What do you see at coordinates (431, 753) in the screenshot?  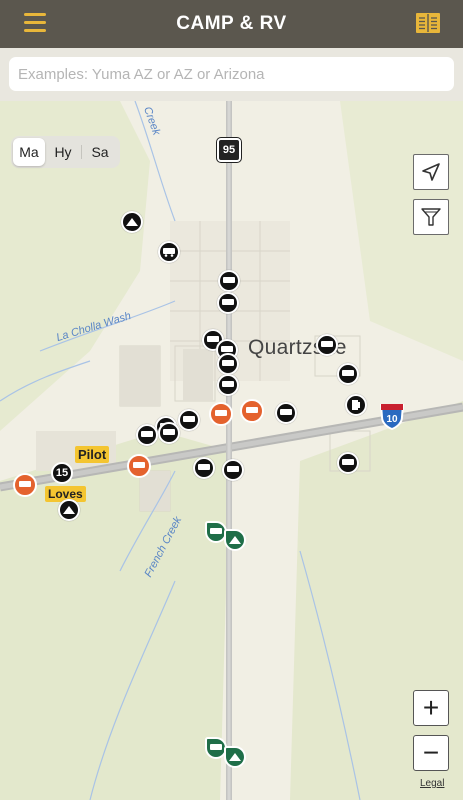 I see `zoom-out-button: −` at bounding box center [431, 753].